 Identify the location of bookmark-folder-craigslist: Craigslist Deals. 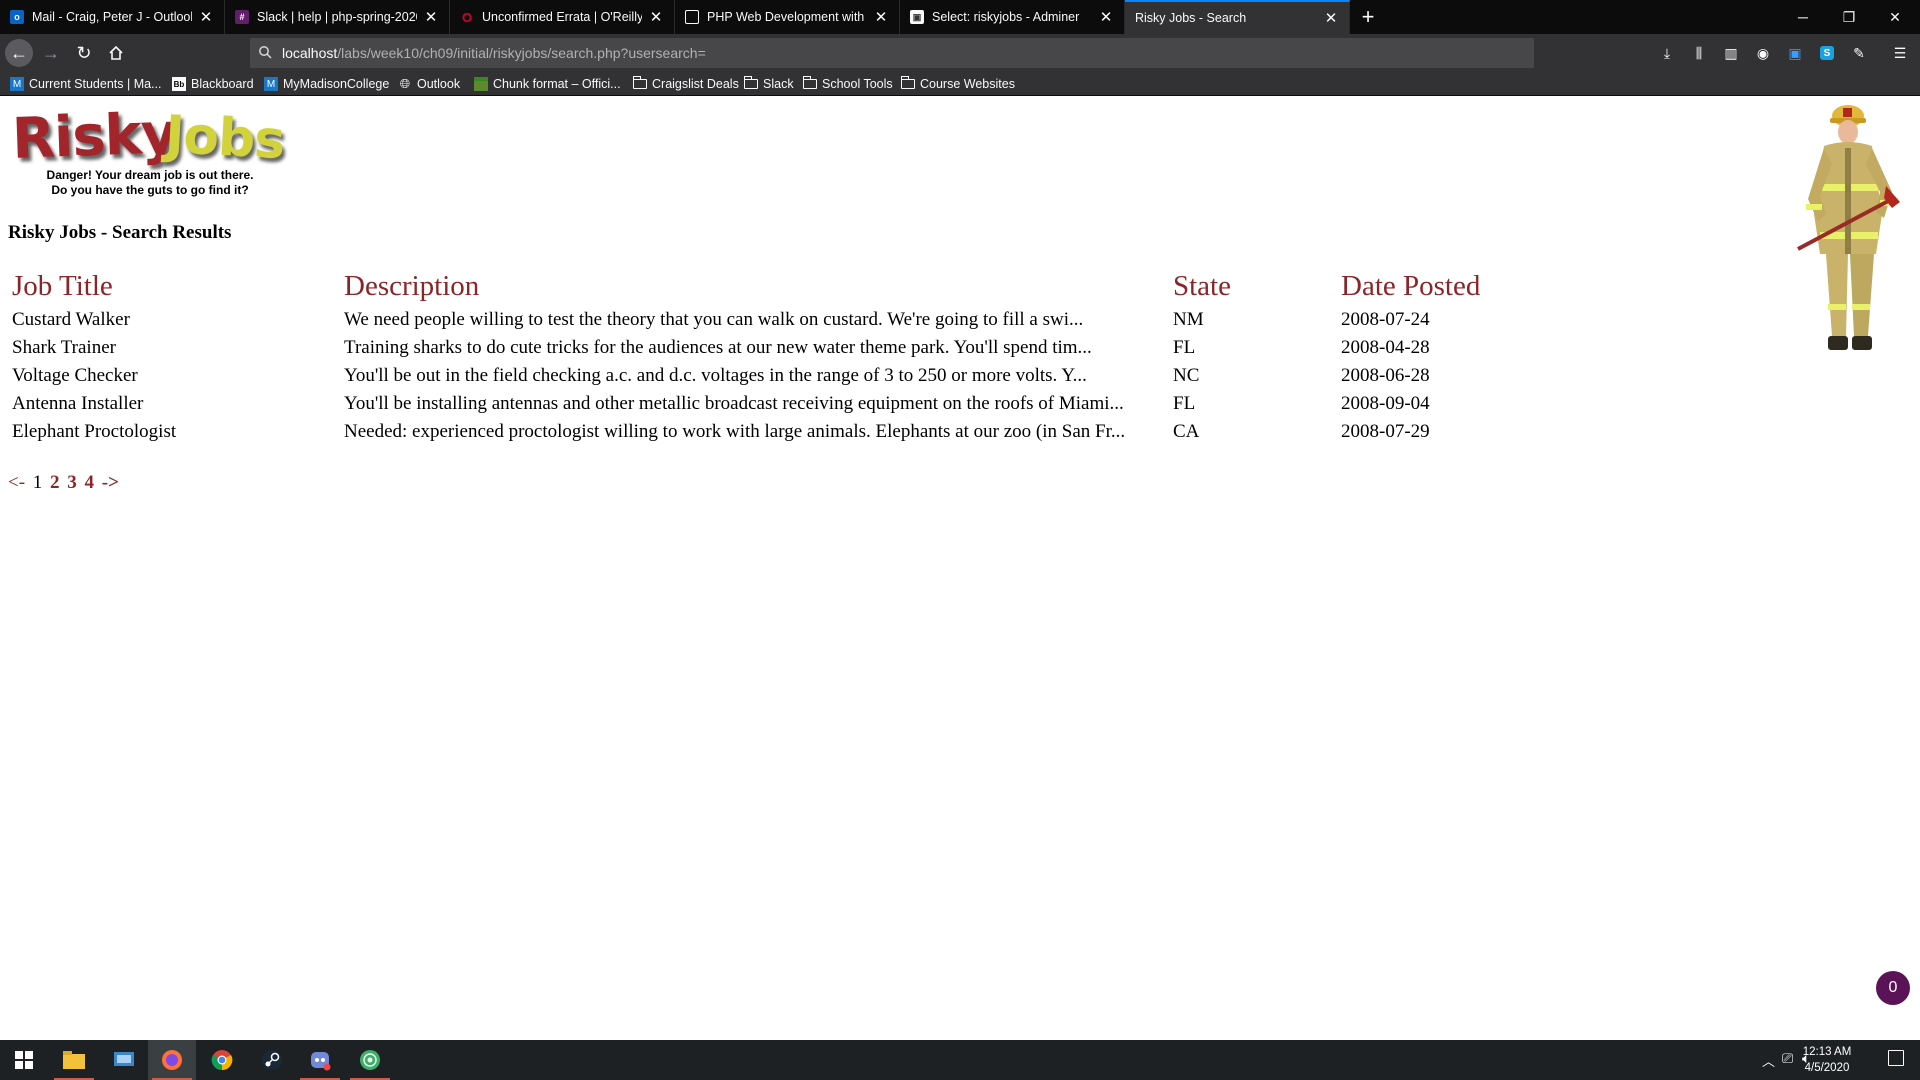
(685, 84).